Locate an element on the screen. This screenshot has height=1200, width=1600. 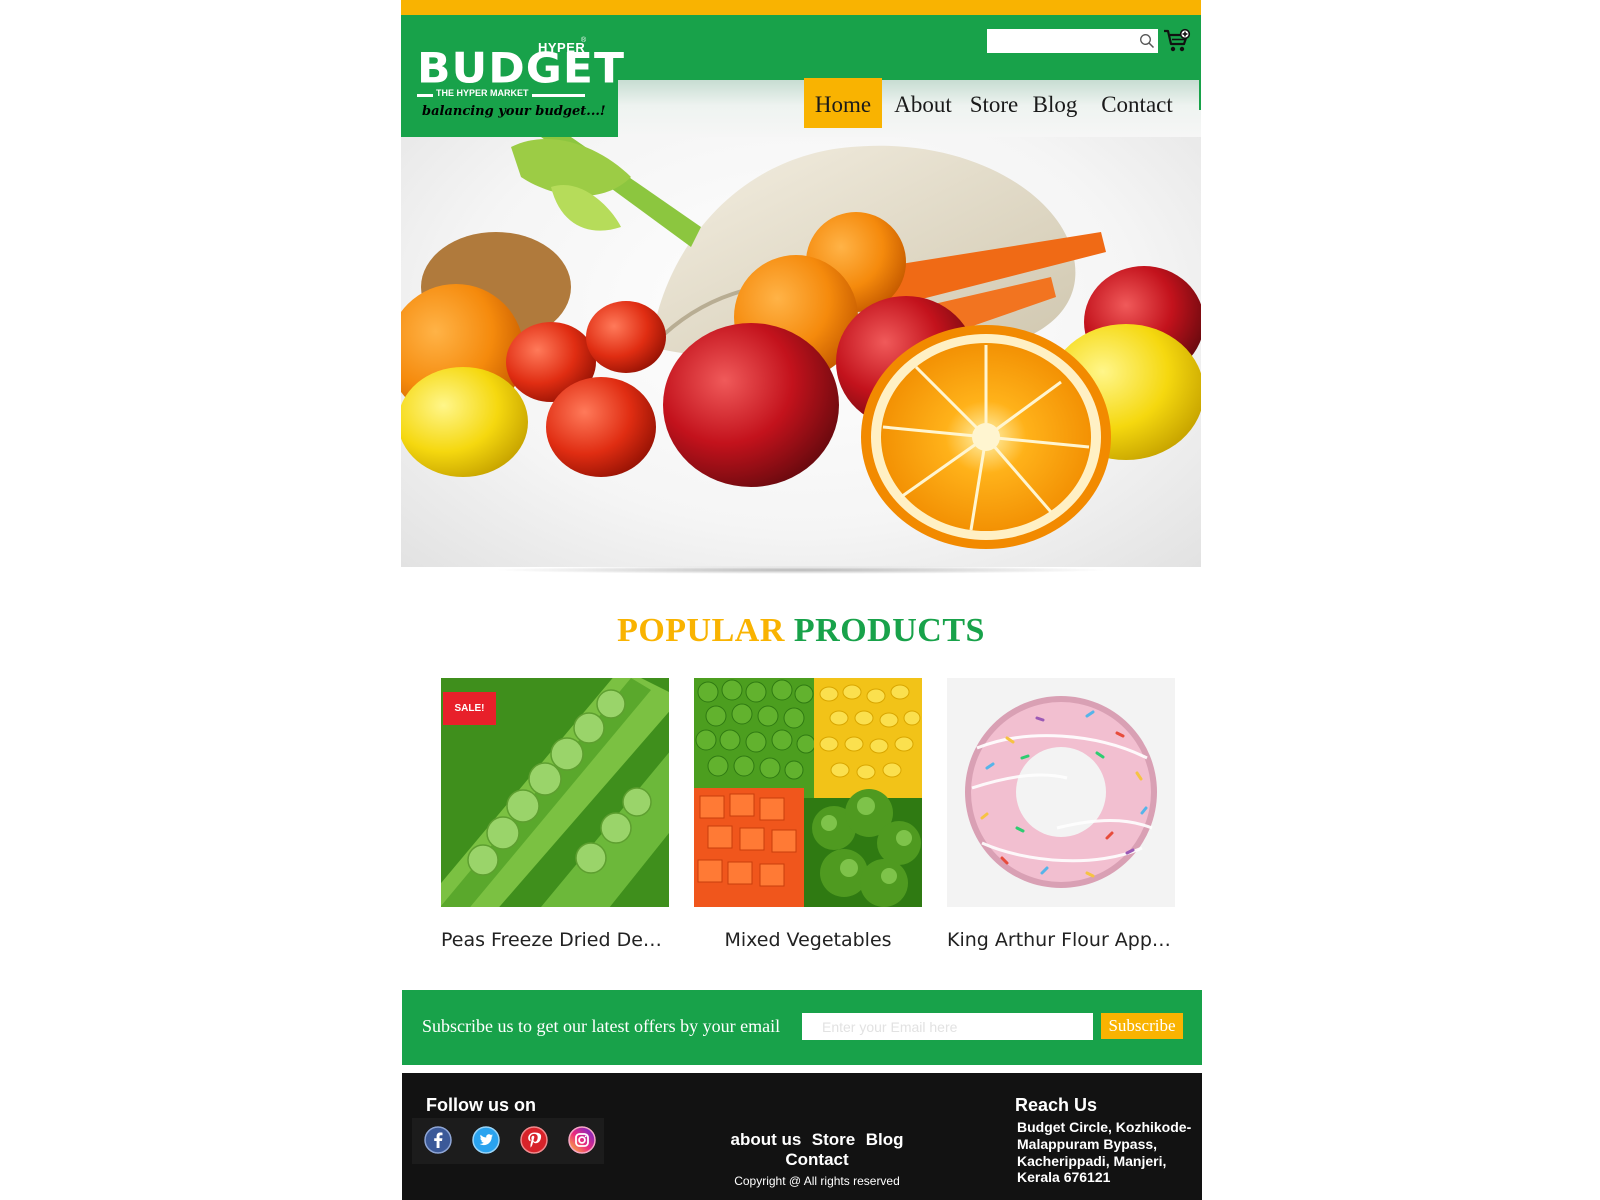
product-name: Peas Freeze Dried Dehydrated Vegetables is located at coordinates (555, 940).